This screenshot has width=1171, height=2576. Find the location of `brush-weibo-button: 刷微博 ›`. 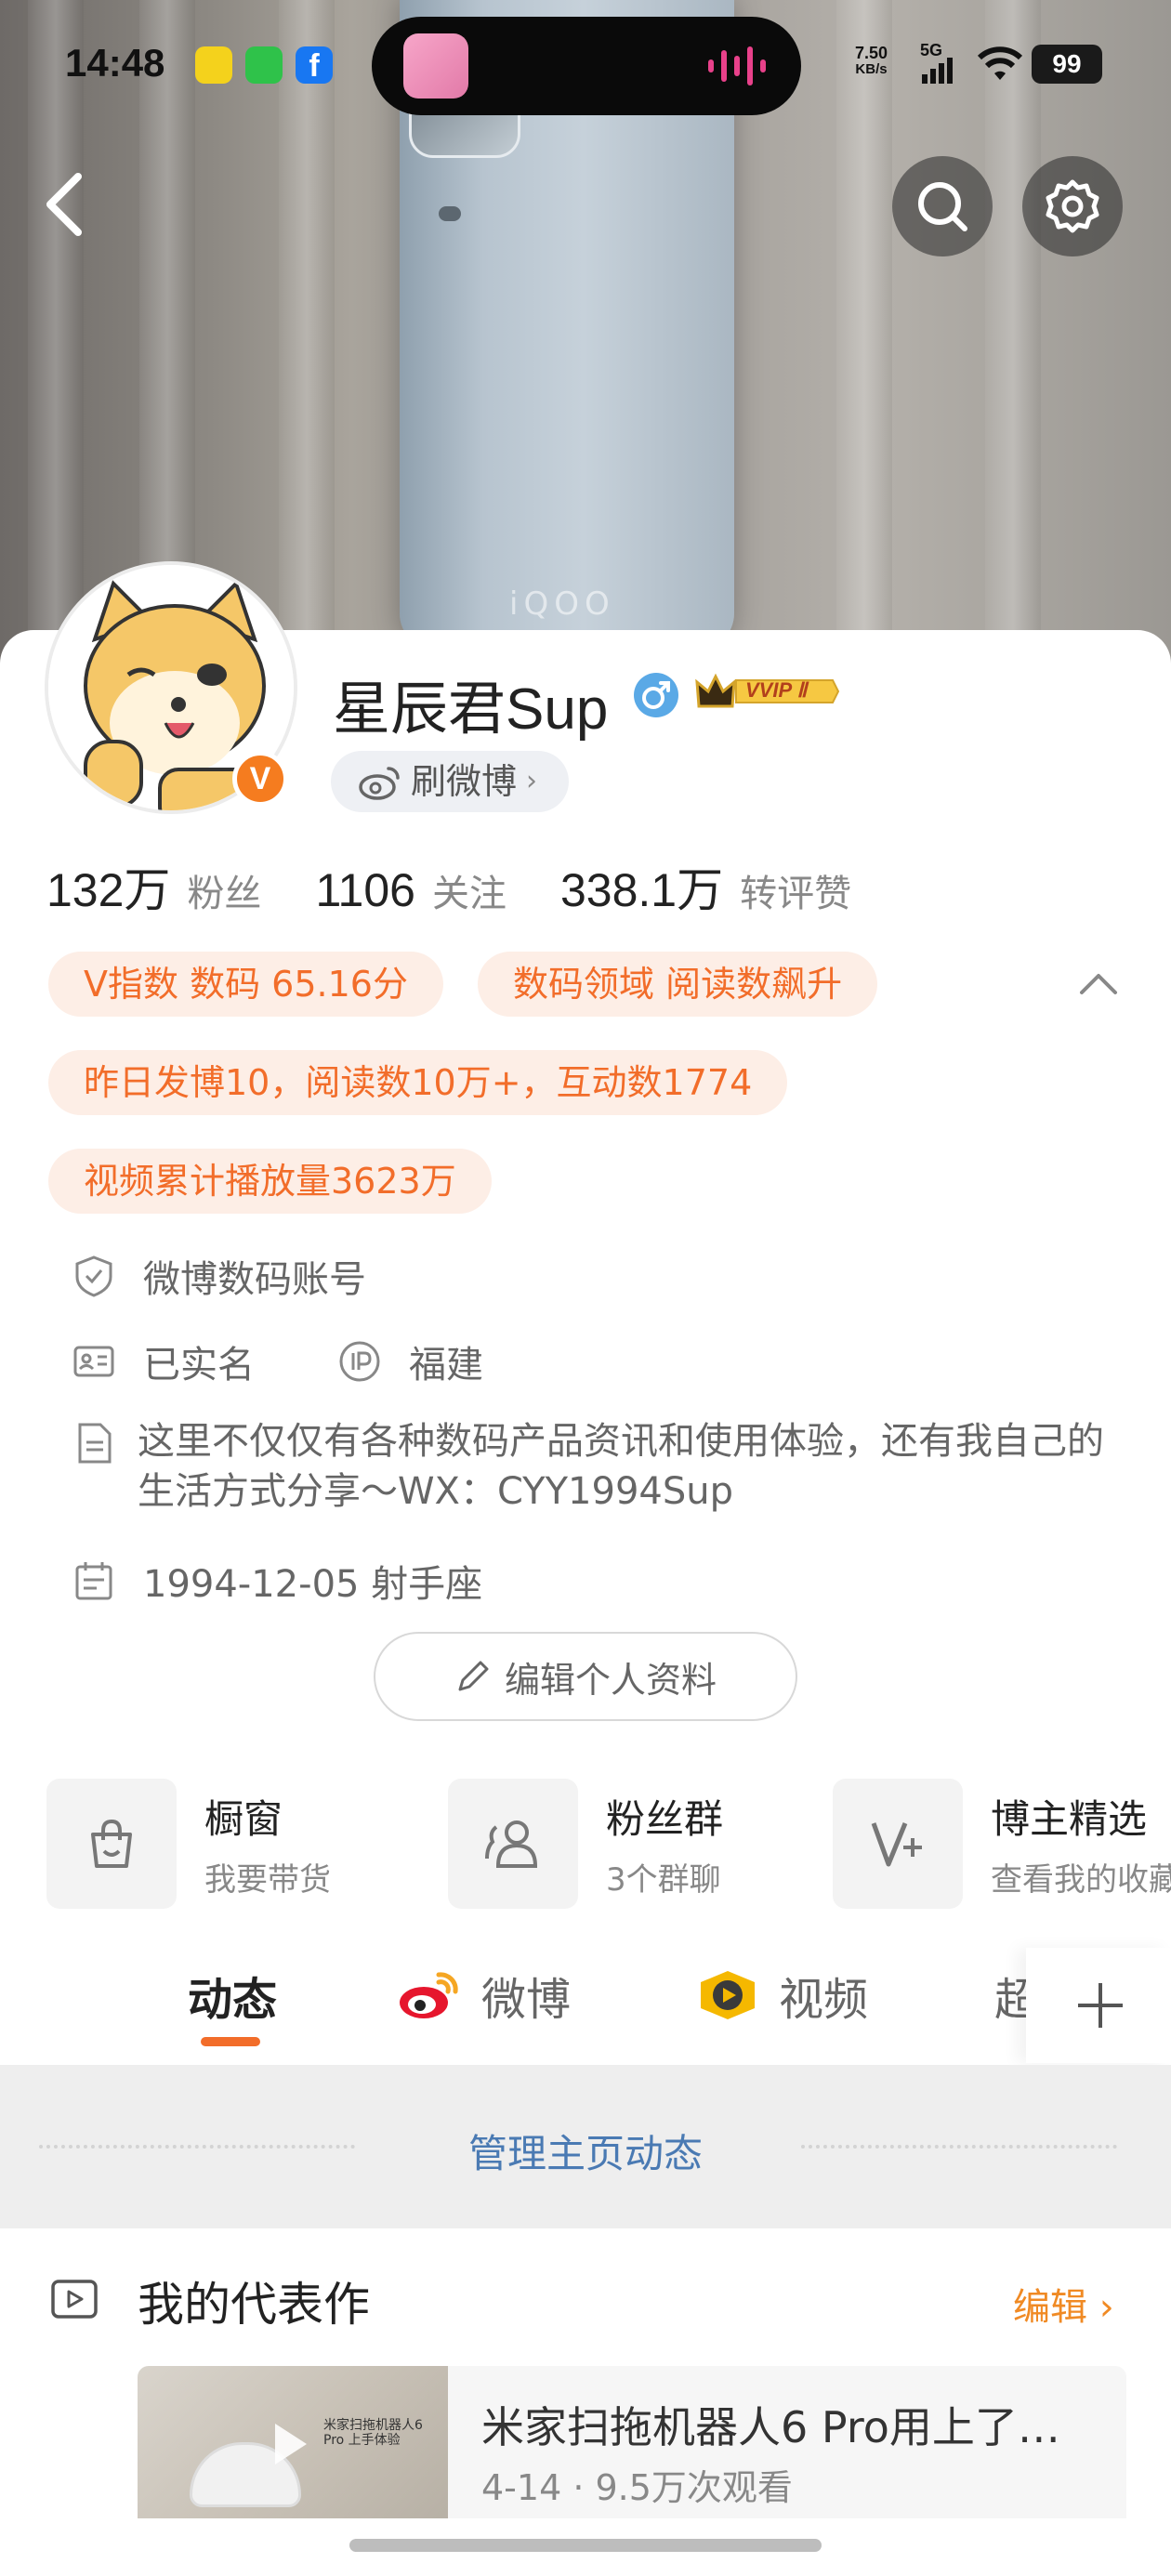

brush-weibo-button: 刷微博 › is located at coordinates (451, 781).